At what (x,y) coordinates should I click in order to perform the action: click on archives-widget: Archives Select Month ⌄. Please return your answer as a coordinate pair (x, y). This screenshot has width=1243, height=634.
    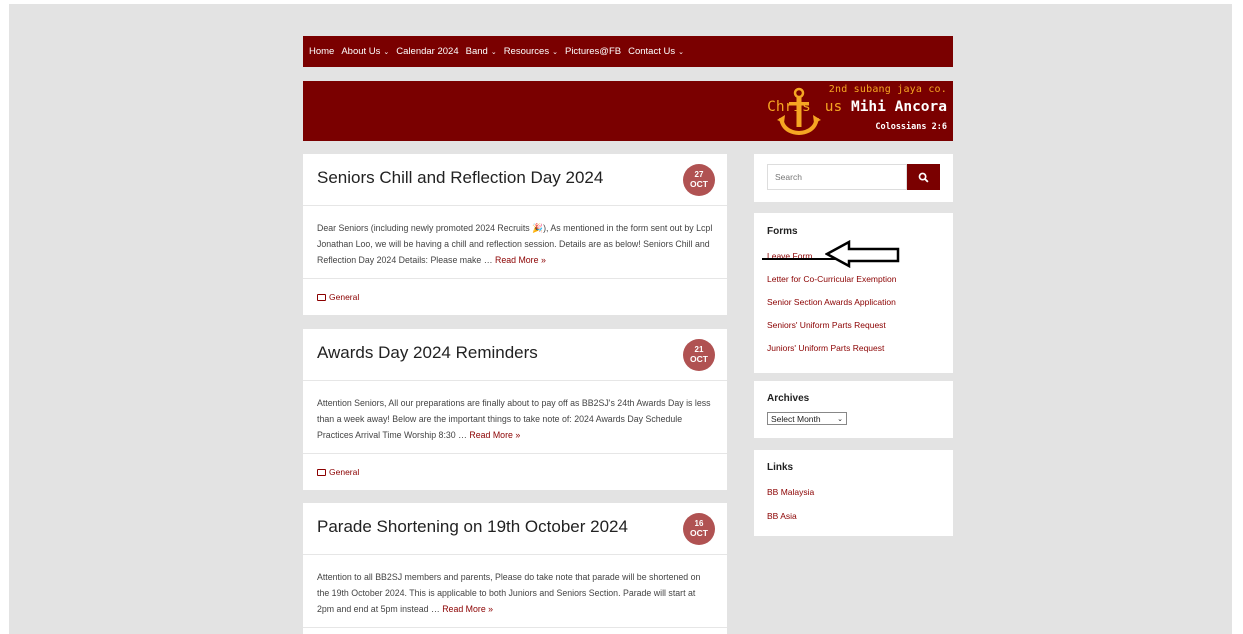
    Looking at the image, I should click on (853, 409).